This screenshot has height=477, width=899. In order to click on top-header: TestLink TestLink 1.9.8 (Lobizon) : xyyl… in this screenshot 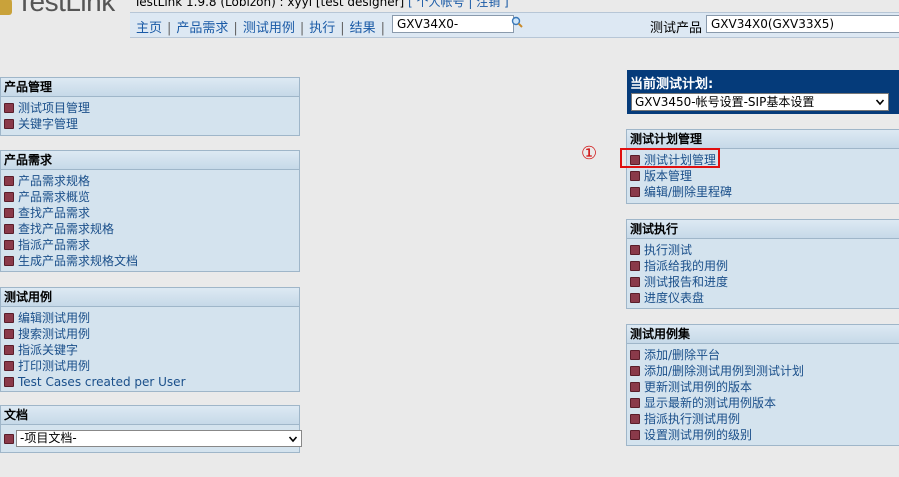, I will do `click(449, 20)`.